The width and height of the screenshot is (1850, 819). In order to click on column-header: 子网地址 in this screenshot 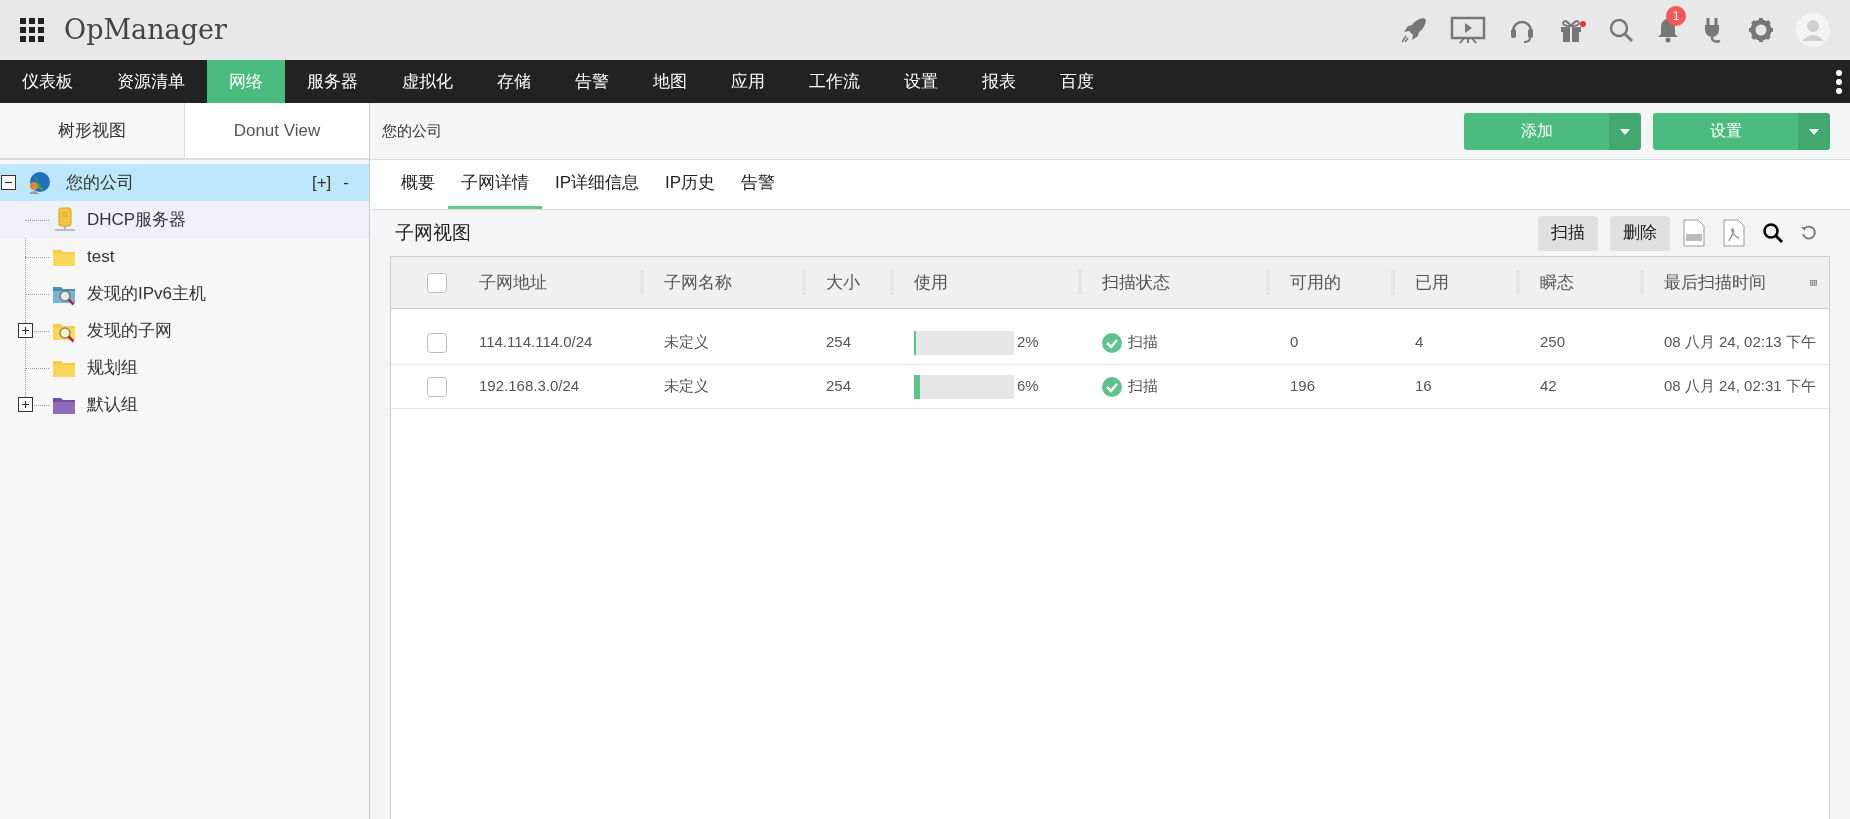, I will do `click(513, 282)`.